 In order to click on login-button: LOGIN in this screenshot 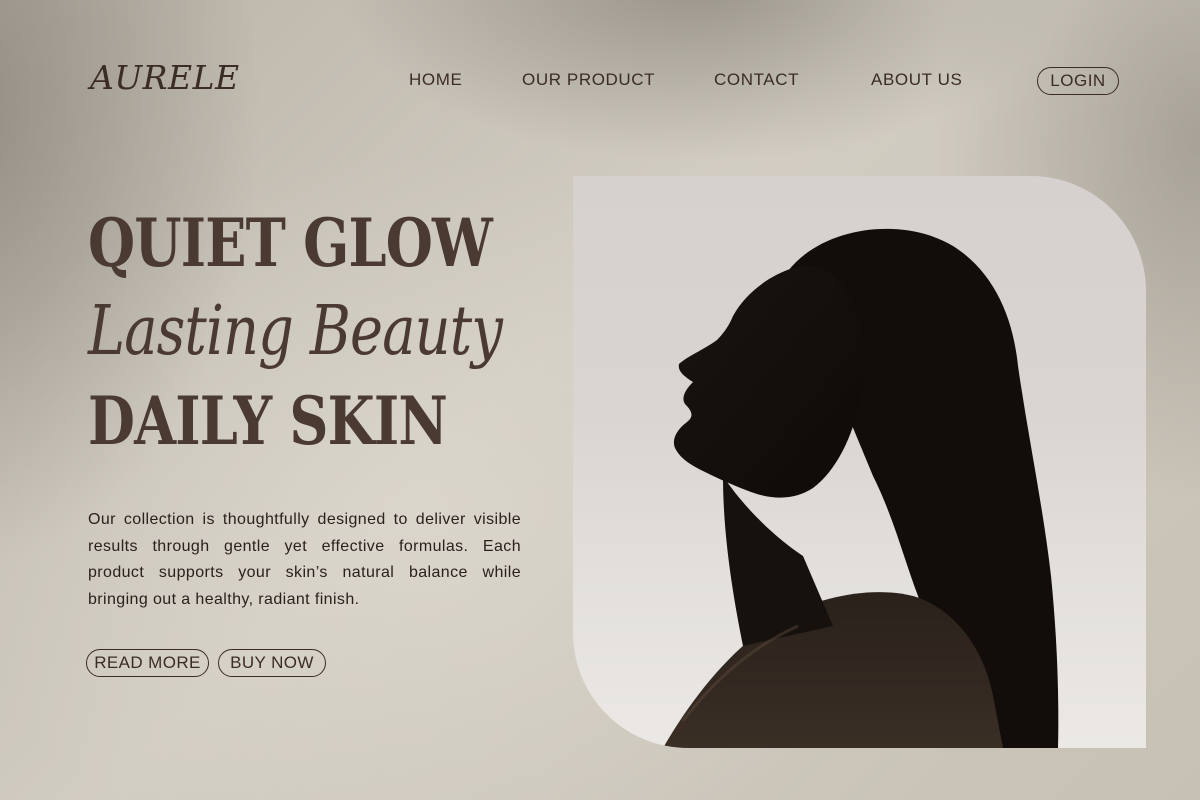, I will do `click(1078, 81)`.